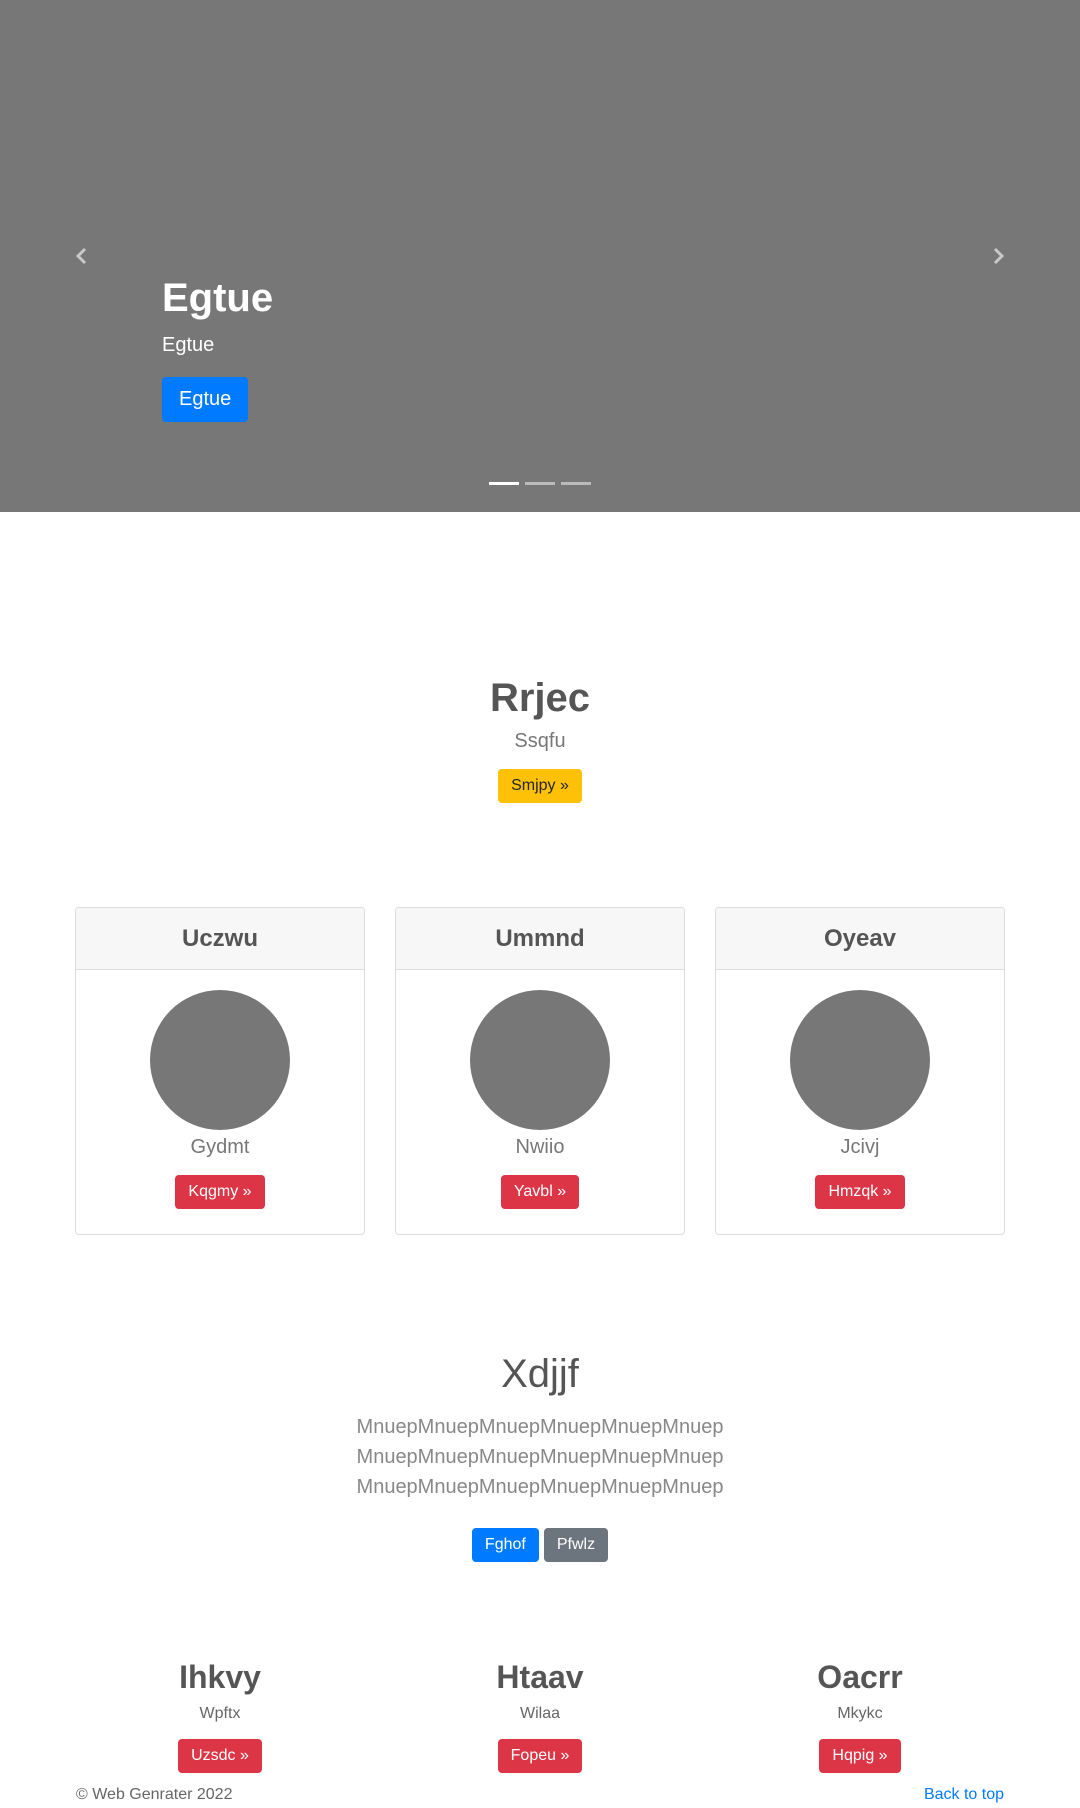  Describe the element at coordinates (540, 1374) in the screenshot. I see `feature-title: Xdjjf` at that location.